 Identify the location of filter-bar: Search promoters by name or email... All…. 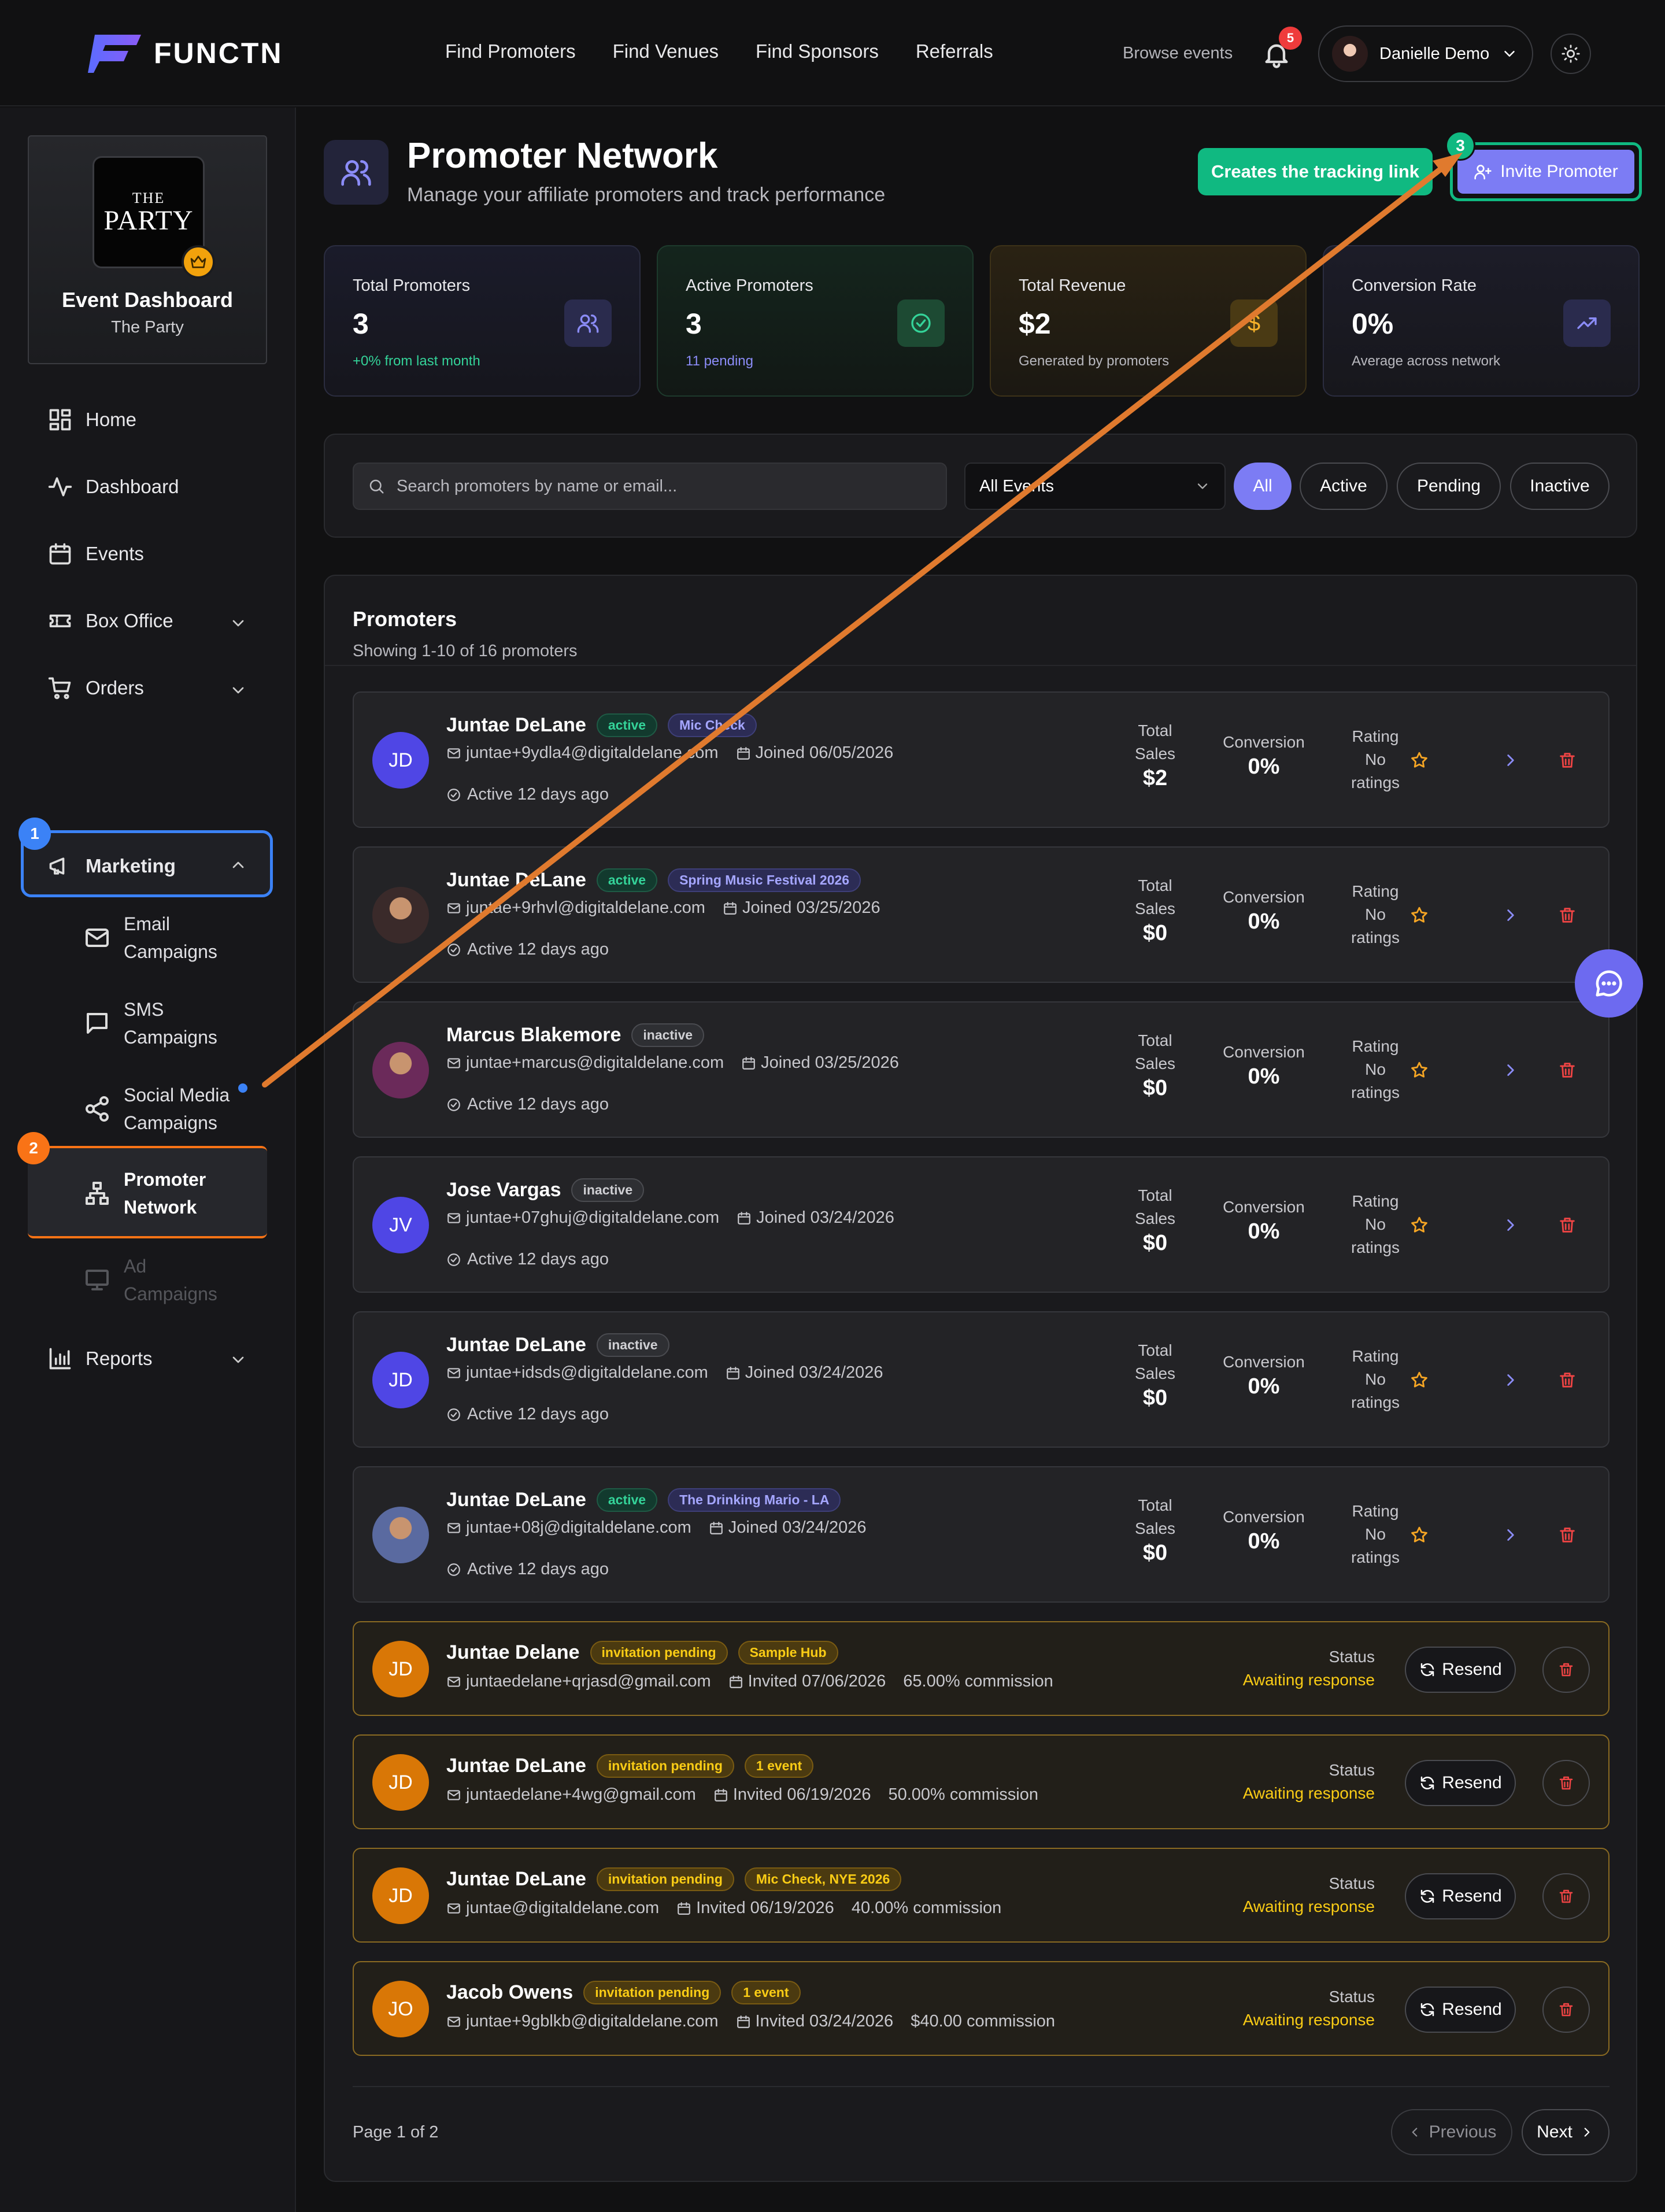
(980, 486).